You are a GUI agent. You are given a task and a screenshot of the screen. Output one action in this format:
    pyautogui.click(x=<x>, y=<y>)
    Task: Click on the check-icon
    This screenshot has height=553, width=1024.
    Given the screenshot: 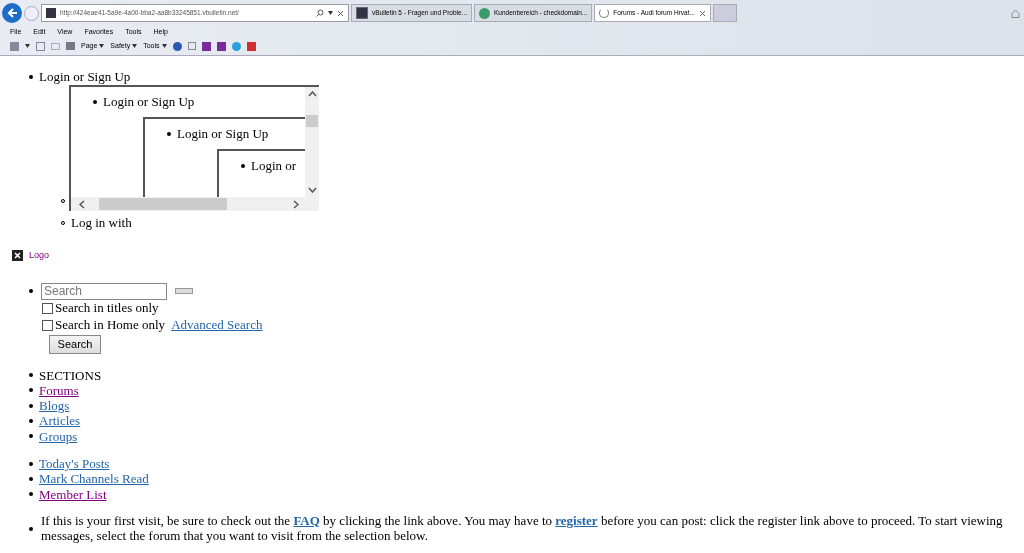 What is the action you would take?
    pyautogui.click(x=485, y=13)
    